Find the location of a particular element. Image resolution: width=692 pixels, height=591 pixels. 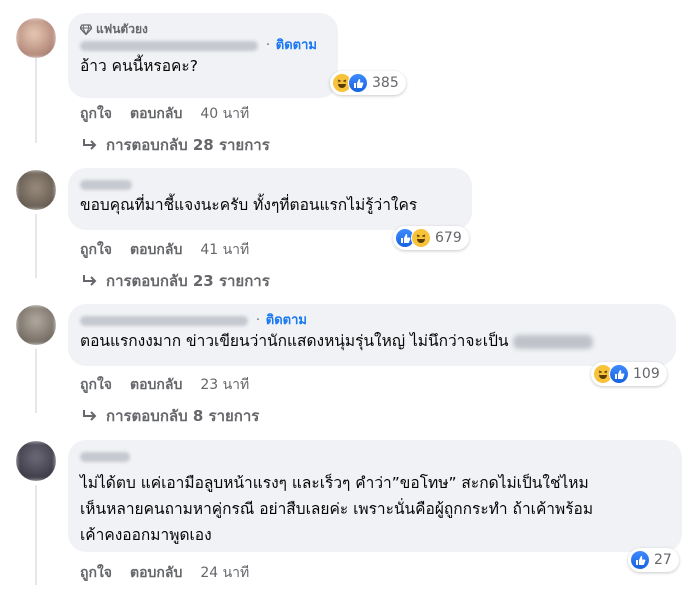

reaction-count: 679 is located at coordinates (448, 238).